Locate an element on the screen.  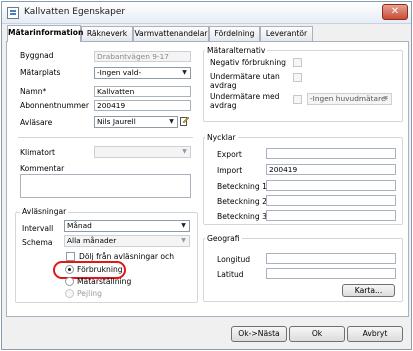
intervall-value: Månad is located at coordinates (79, 225).